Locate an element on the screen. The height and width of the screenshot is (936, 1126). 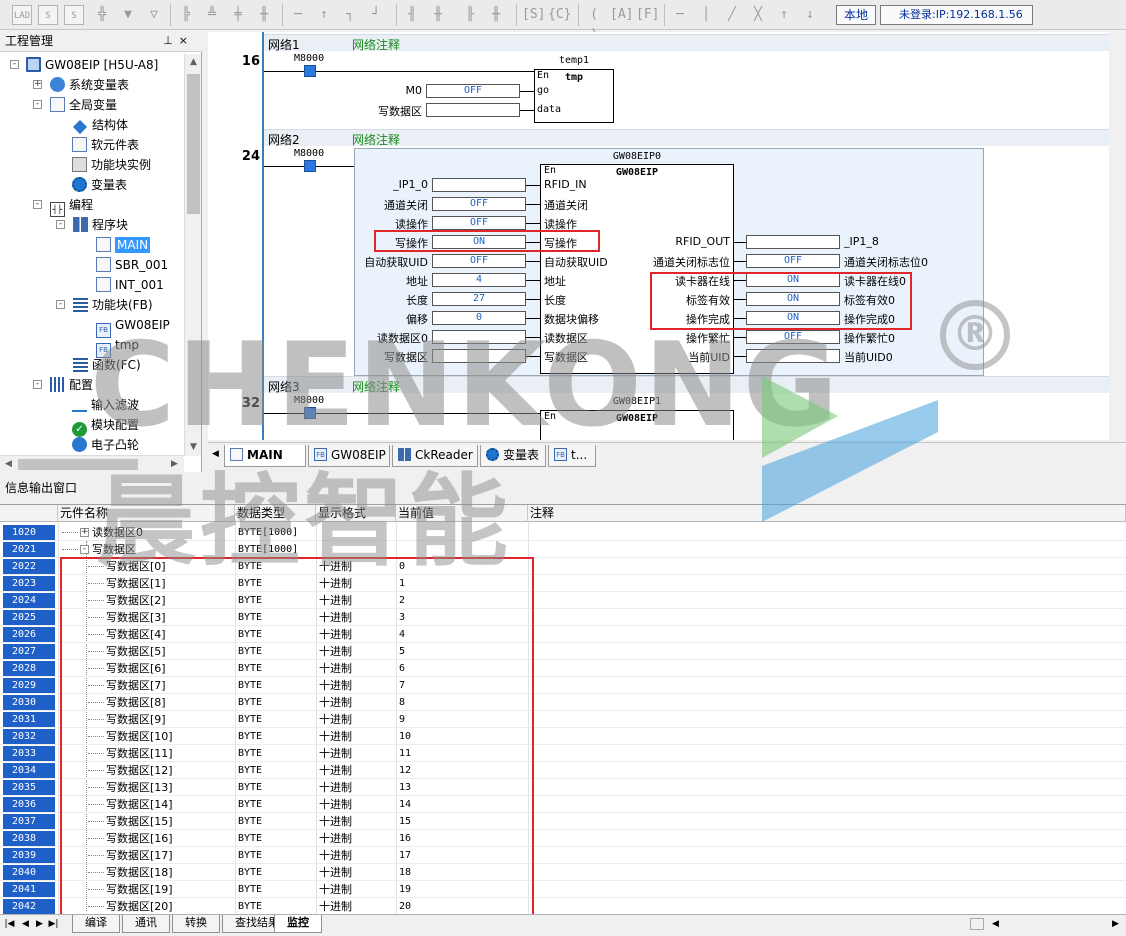
contact-fall-icon: ╫ is located at coordinates (496, 15).